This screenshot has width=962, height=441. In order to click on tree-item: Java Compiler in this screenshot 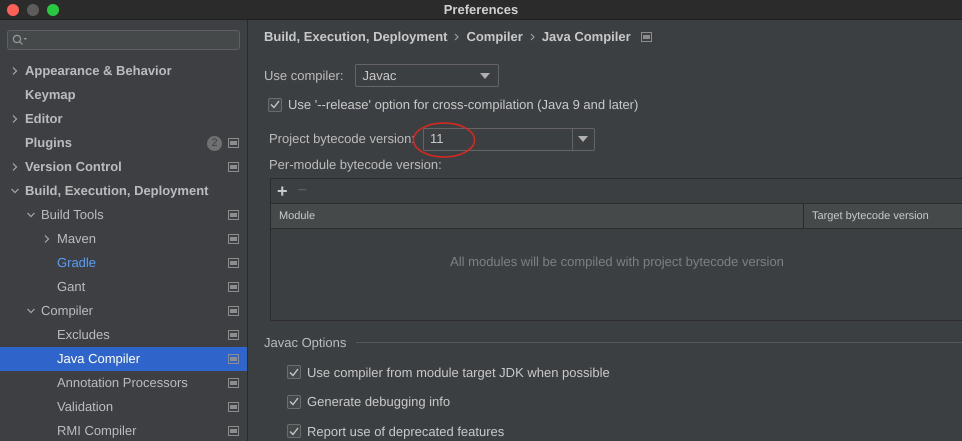, I will do `click(123, 359)`.